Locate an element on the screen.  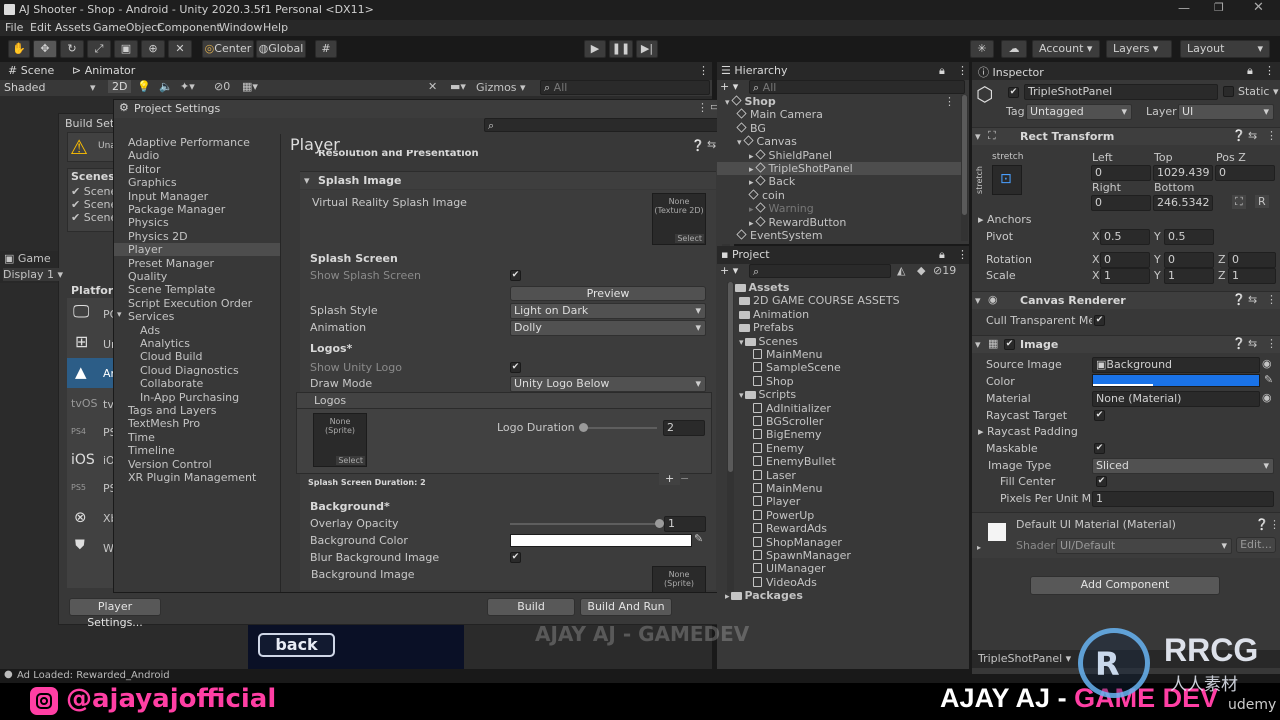
material-field: None (Material) is located at coordinates (1176, 399).